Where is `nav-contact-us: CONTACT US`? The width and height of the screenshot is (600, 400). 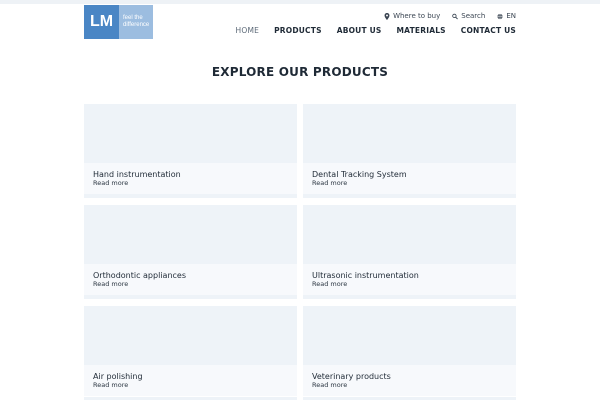 nav-contact-us: CONTACT US is located at coordinates (488, 30).